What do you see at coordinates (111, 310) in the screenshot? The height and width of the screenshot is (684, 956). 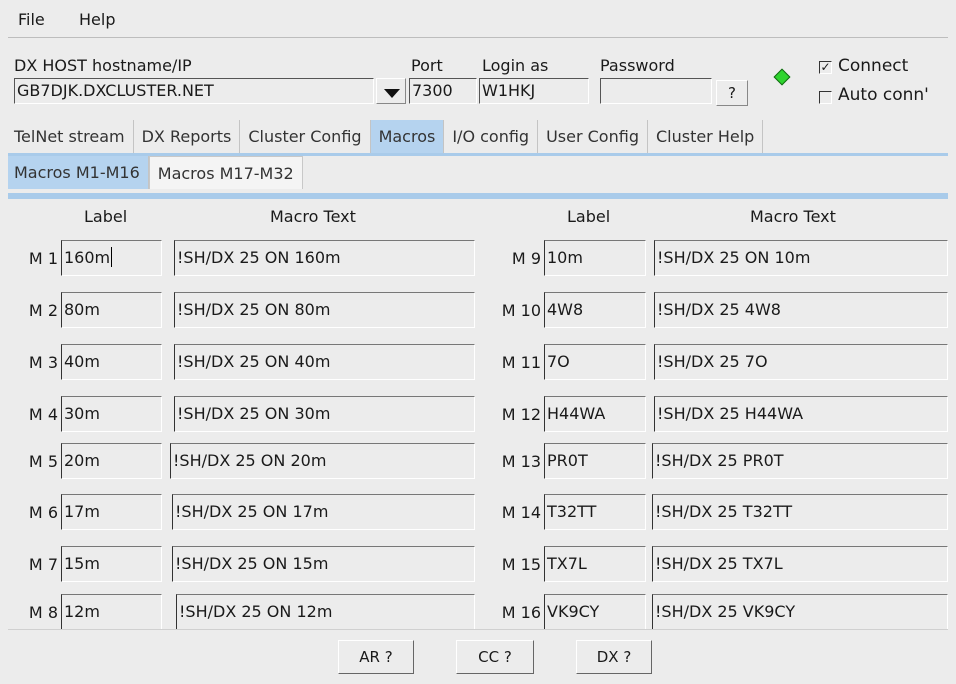 I see `macro-label-field: 80m` at bounding box center [111, 310].